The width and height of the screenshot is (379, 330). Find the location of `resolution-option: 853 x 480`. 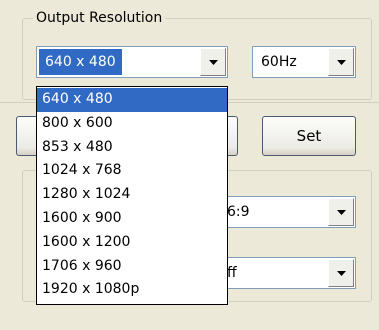

resolution-option: 853 x 480 is located at coordinates (132, 148).